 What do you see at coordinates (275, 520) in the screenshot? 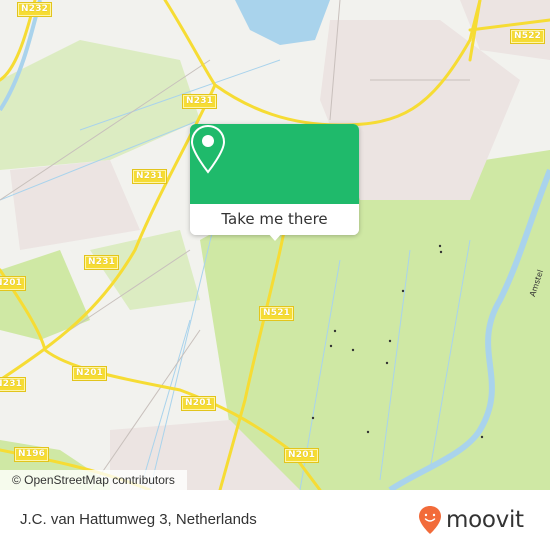
I see `footer-bar: J.C. van Hattumweg 3, Netherlands moovit` at bounding box center [275, 520].